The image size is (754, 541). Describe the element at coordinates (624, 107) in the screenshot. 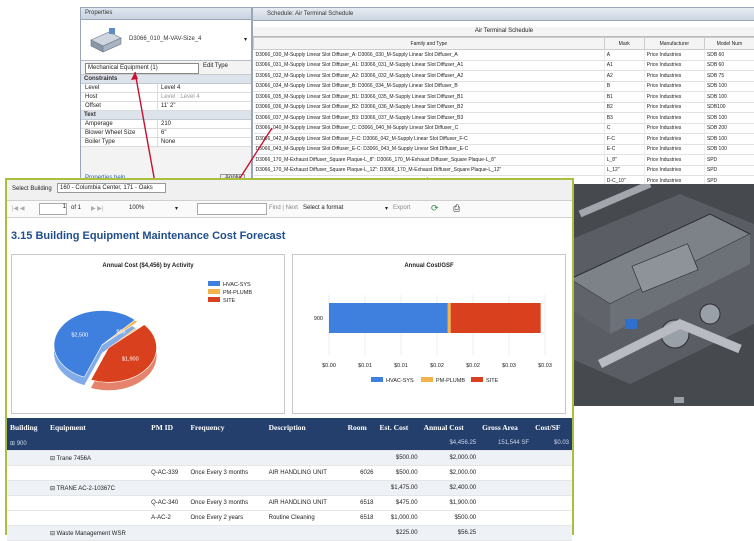

I see `schedule-cell: B2` at that location.